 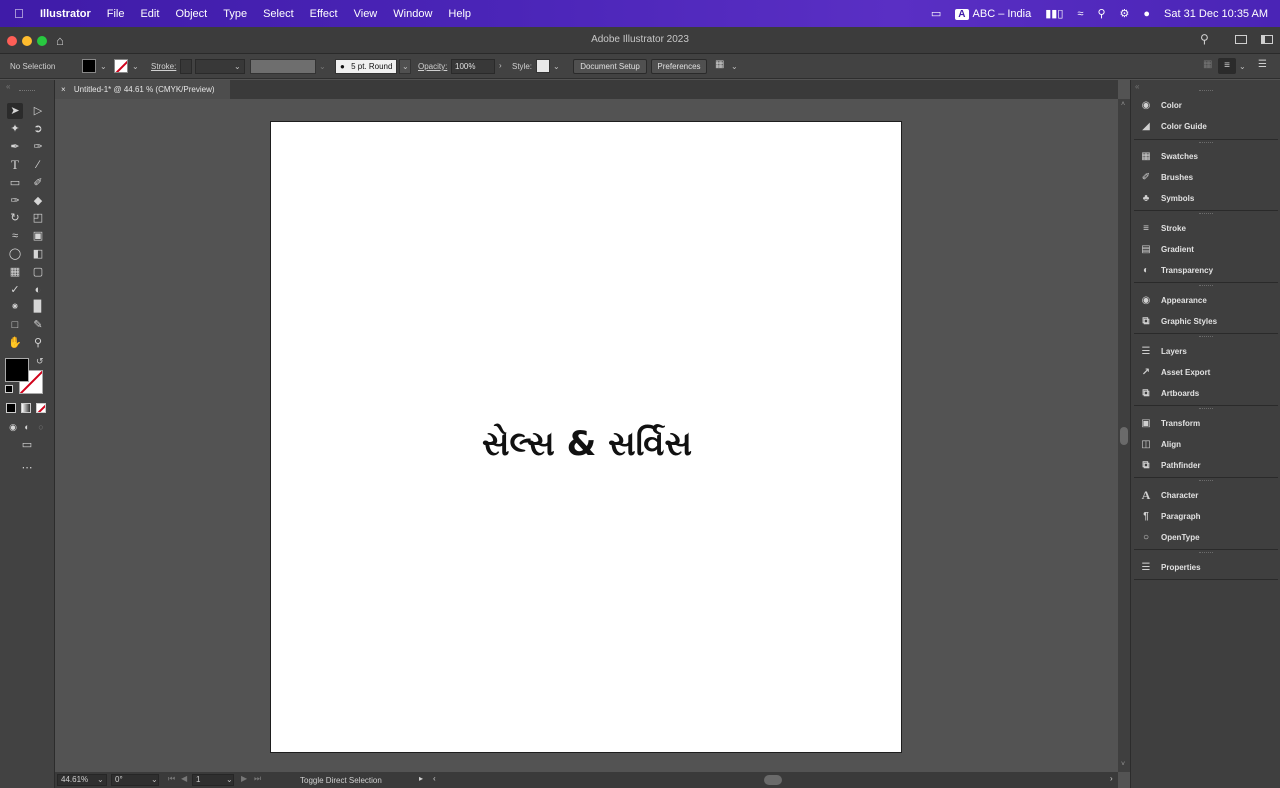 What do you see at coordinates (1169, 537) in the screenshot?
I see `panel-opentype: ○ OpenType` at bounding box center [1169, 537].